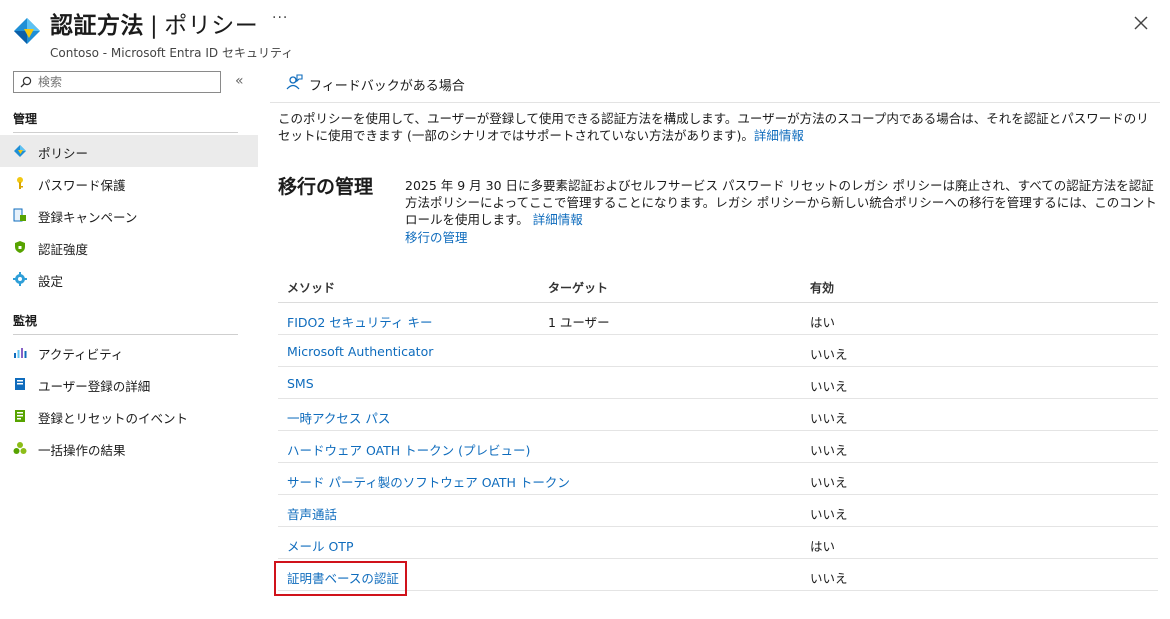  Describe the element at coordinates (715, 102) in the screenshot. I see `toolbar-divider` at that location.